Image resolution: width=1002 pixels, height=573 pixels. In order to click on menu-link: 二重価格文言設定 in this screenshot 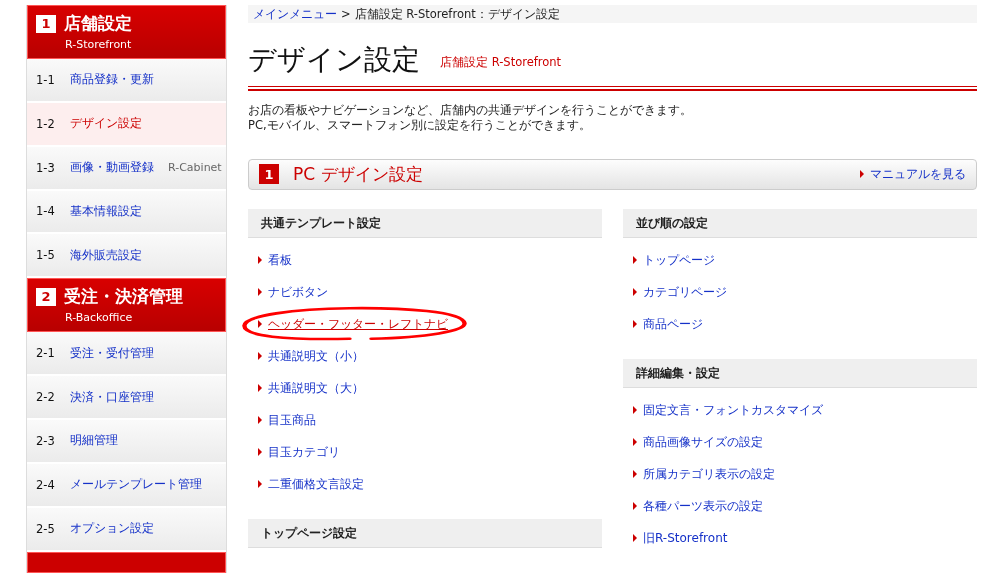, I will do `click(316, 484)`.